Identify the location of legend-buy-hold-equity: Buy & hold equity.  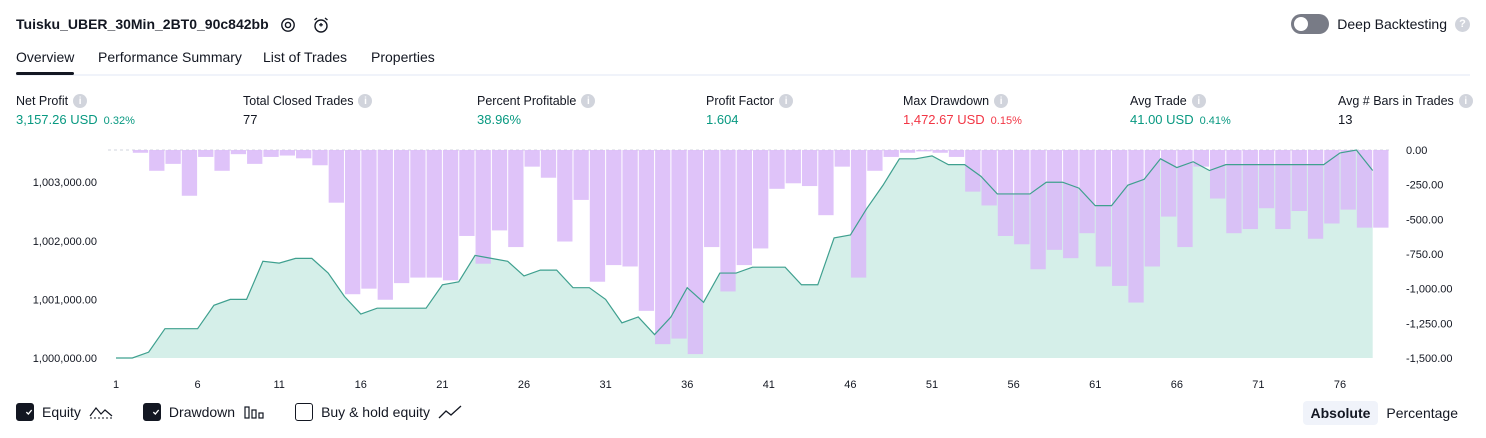
(378, 412).